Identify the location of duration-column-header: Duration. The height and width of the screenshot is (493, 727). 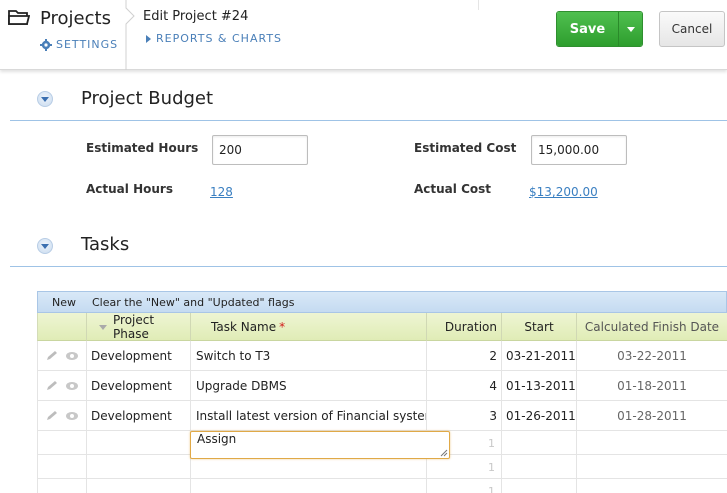
(464, 327).